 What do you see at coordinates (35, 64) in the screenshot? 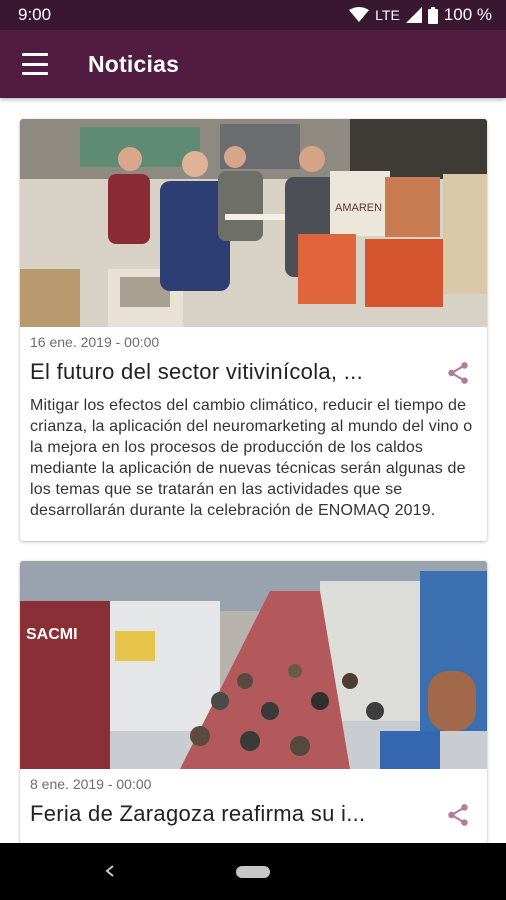
I see `hamburger-menu-icon` at bounding box center [35, 64].